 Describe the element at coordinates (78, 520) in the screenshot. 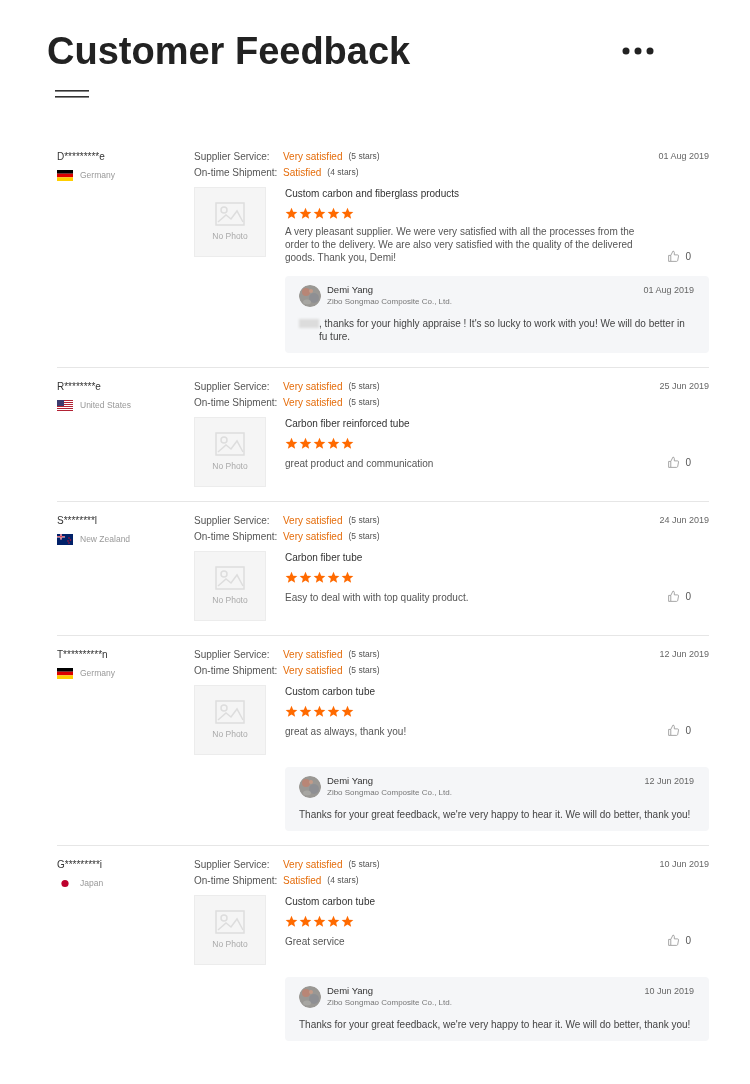

I see `reviewer-name: S********l` at that location.